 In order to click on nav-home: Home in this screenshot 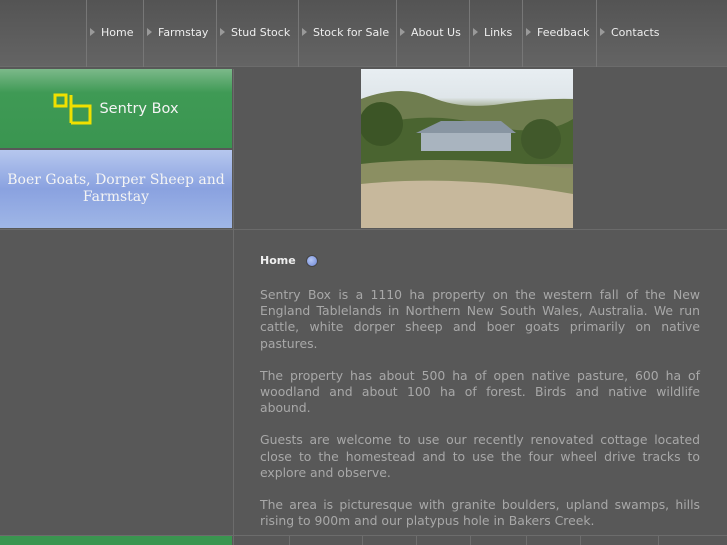, I will do `click(109, 33)`.